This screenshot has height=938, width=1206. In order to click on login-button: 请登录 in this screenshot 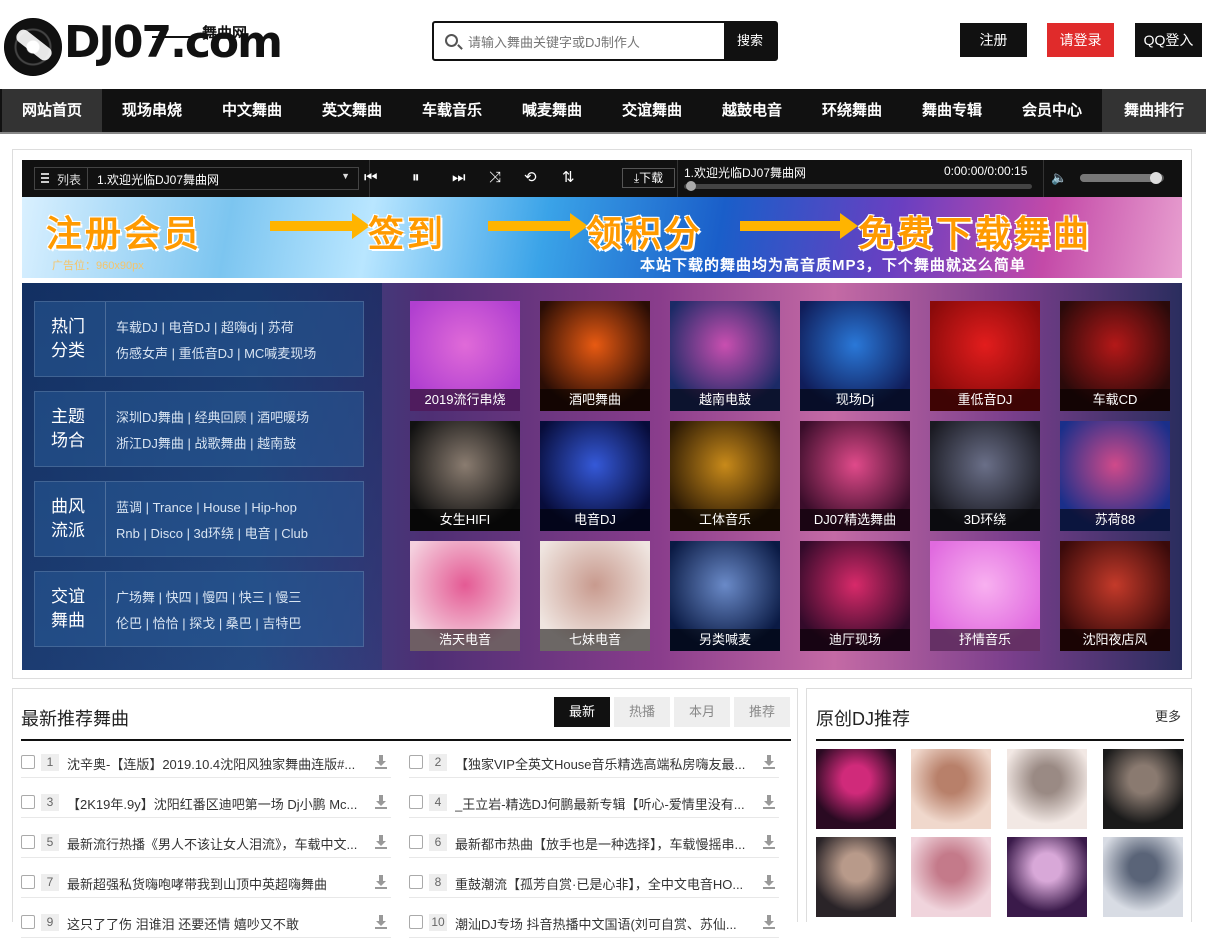, I will do `click(1080, 40)`.